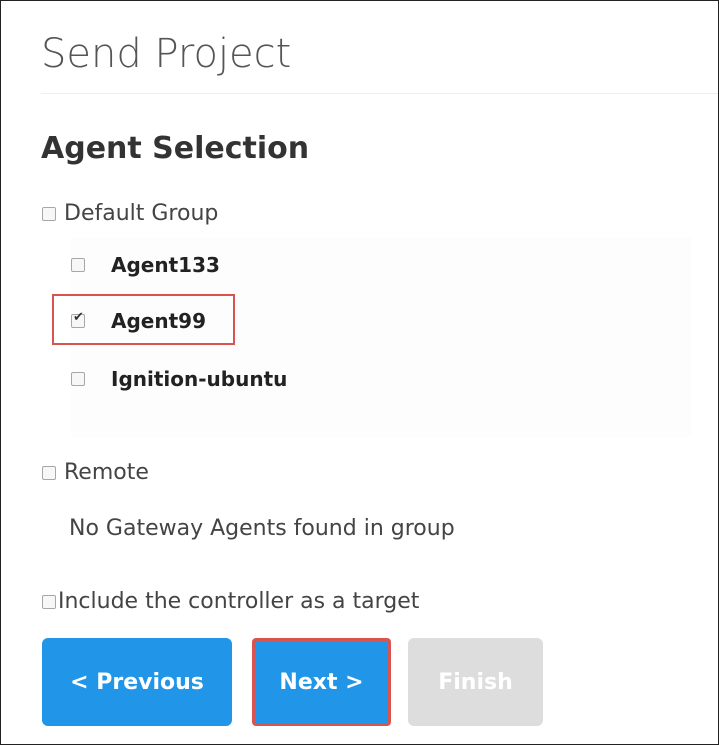 This screenshot has height=745, width=719. I want to click on agent133-checkbox, so click(78, 265).